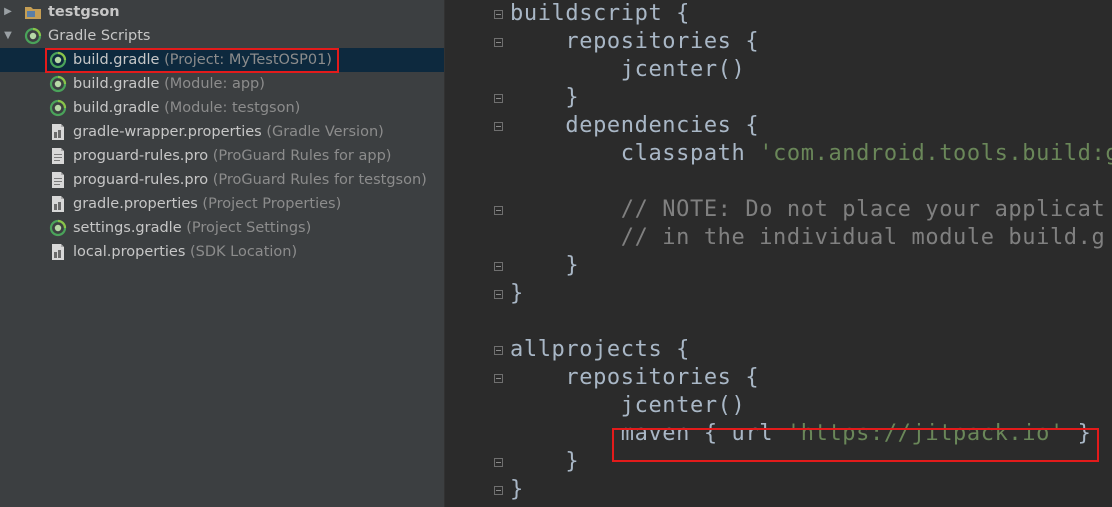  I want to click on code-token: classpath, so click(635, 153).